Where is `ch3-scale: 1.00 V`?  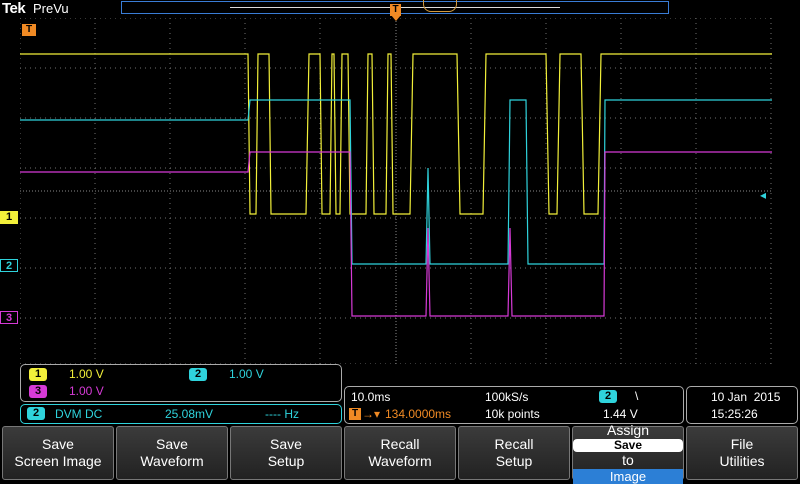
ch3-scale: 1.00 V is located at coordinates (86, 391).